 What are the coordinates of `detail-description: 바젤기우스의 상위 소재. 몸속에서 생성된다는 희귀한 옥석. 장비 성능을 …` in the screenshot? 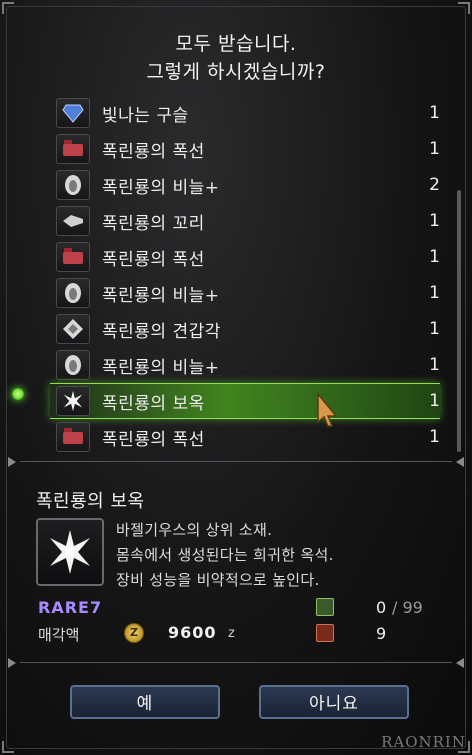 It's located at (225, 555).